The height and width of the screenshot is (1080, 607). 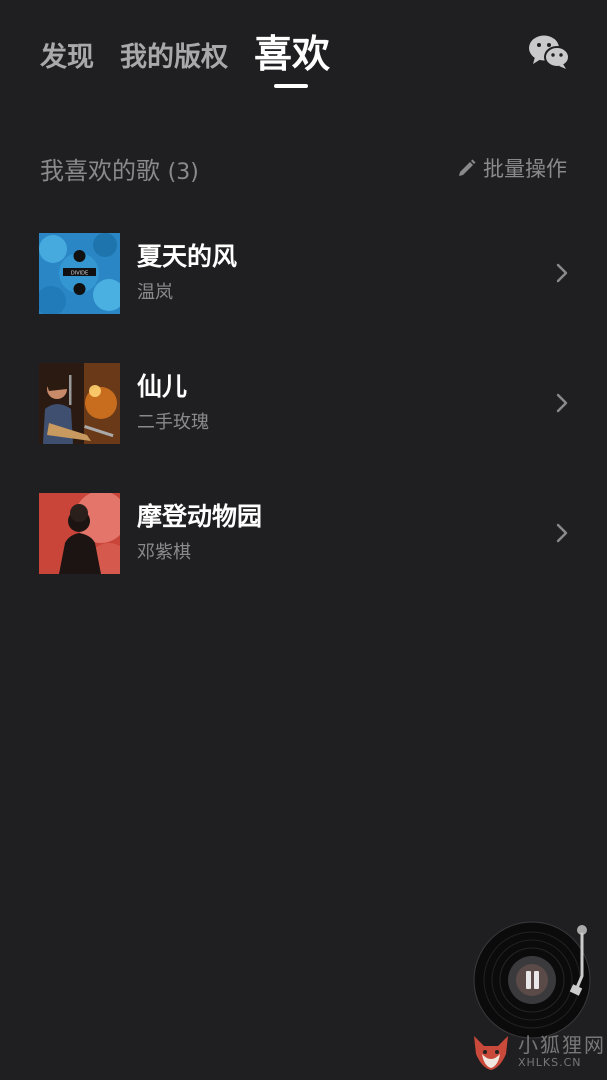 I want to click on song-row: 仙儿 二手玫瑰, so click(x=304, y=403).